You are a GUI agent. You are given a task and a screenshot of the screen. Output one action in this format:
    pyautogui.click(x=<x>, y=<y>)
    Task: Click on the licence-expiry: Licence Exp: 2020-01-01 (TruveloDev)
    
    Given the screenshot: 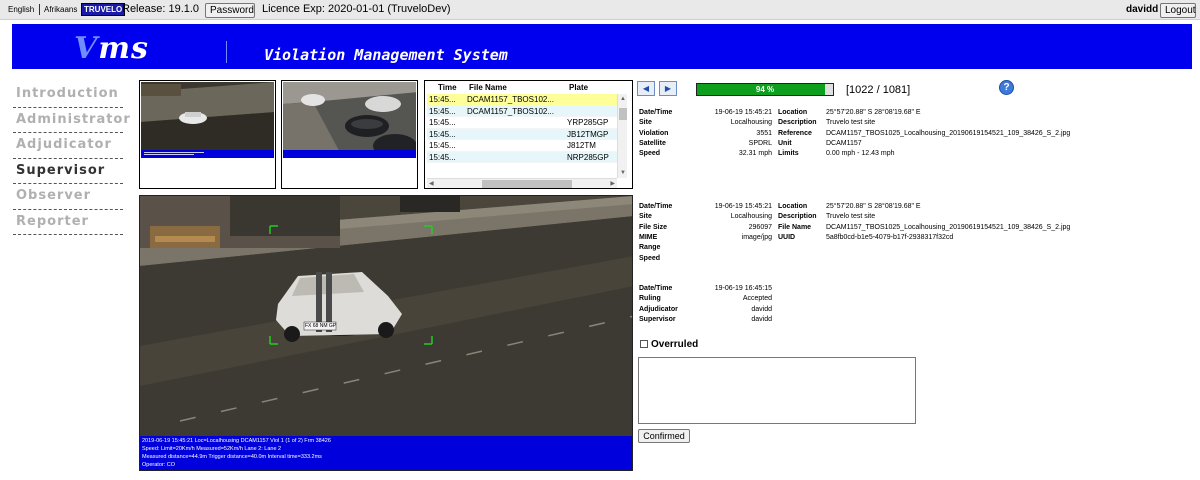 What is the action you would take?
    pyautogui.click(x=356, y=9)
    